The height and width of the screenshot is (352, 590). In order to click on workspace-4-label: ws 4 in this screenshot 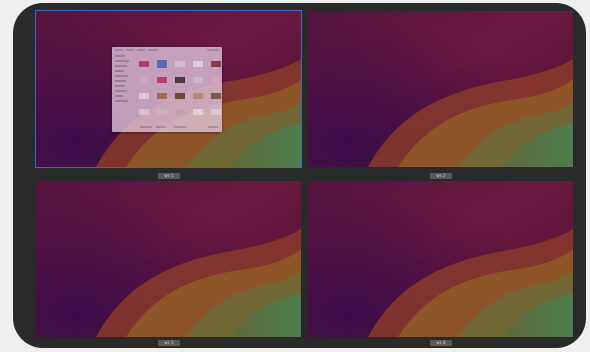, I will do `click(441, 343)`.